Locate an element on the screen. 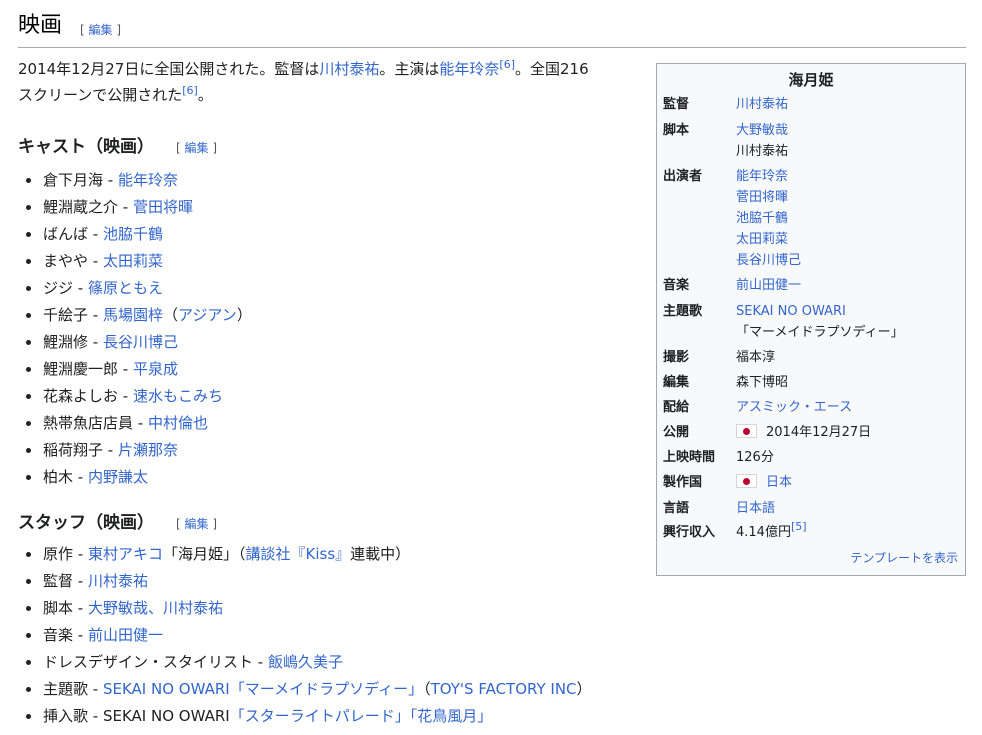  cast-link: 菅田将暉 is located at coordinates (762, 197).